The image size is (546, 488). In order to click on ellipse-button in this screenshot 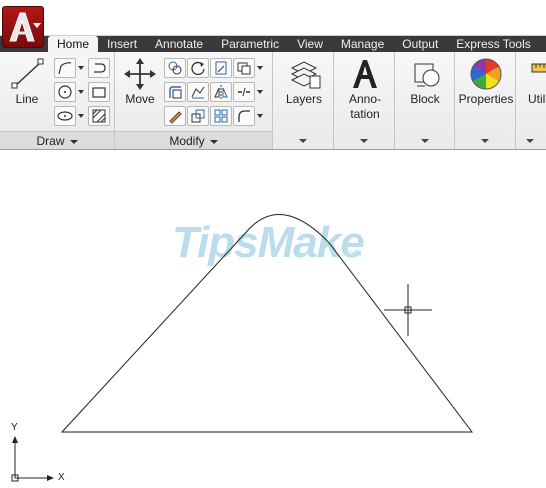, I will do `click(65, 116)`.